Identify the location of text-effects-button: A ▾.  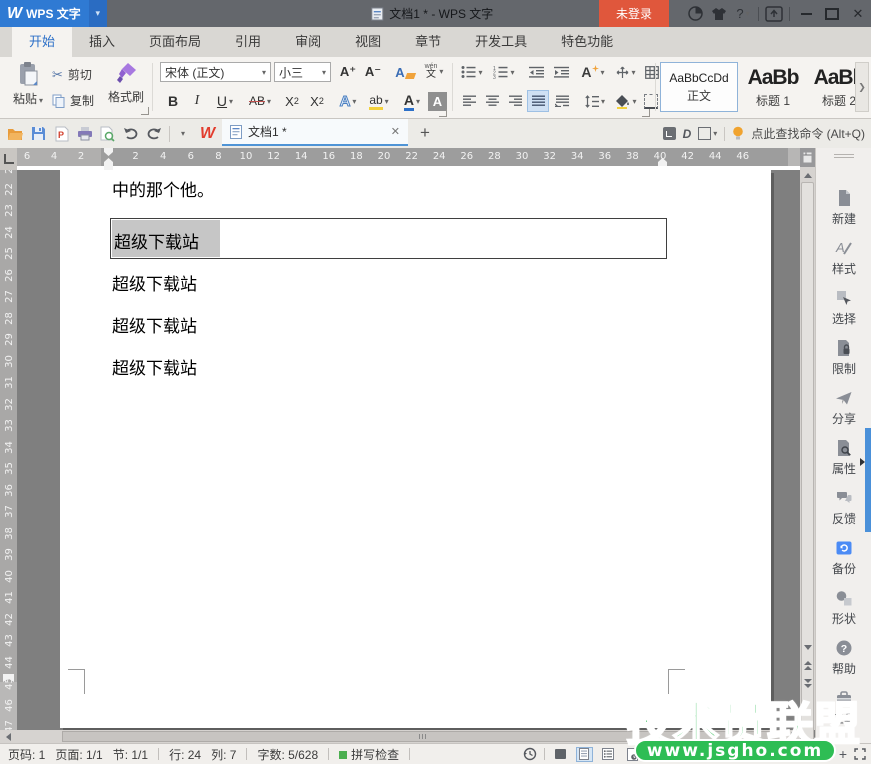
(348, 101).